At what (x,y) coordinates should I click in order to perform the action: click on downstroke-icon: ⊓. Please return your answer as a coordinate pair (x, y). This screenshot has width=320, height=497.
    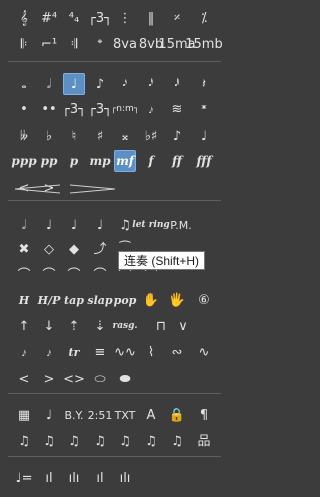
    Looking at the image, I should click on (161, 326).